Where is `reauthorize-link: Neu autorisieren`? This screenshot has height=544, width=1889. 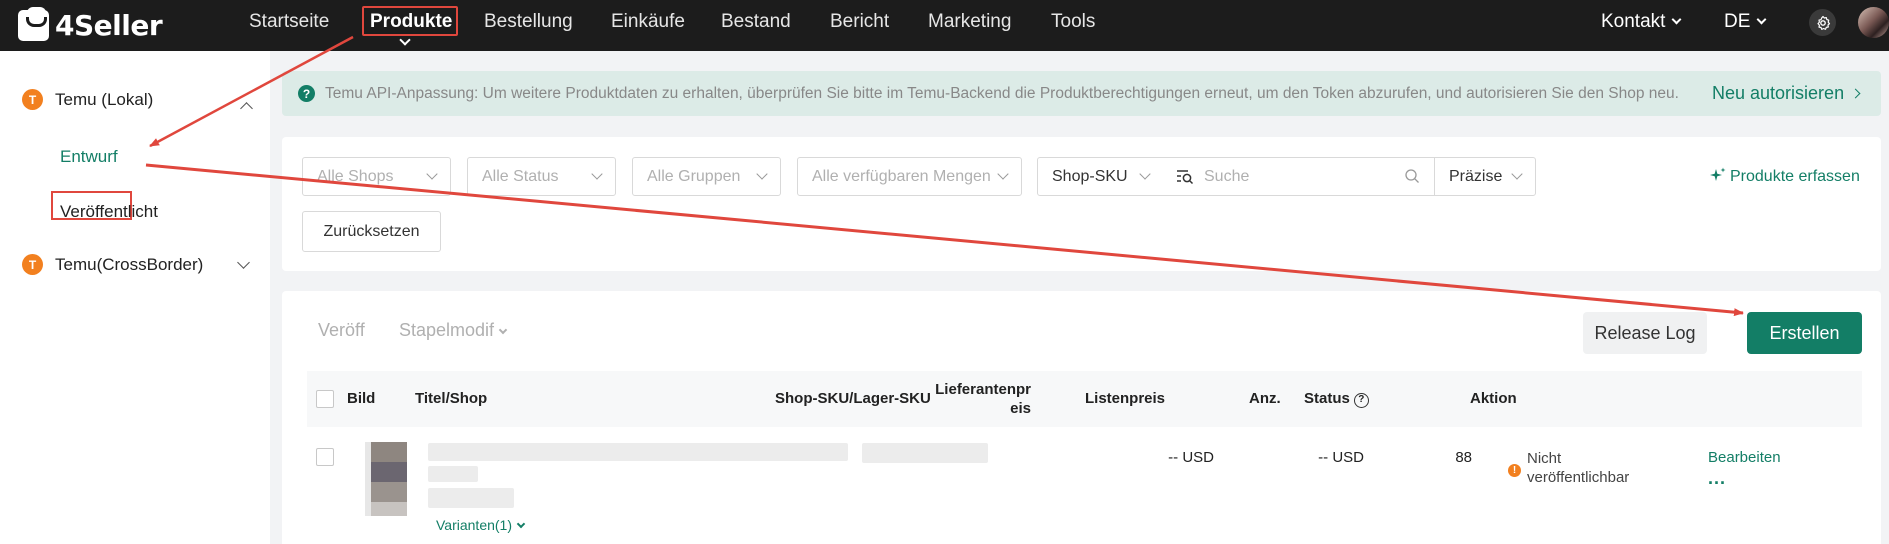 reauthorize-link: Neu autorisieren is located at coordinates (1786, 93).